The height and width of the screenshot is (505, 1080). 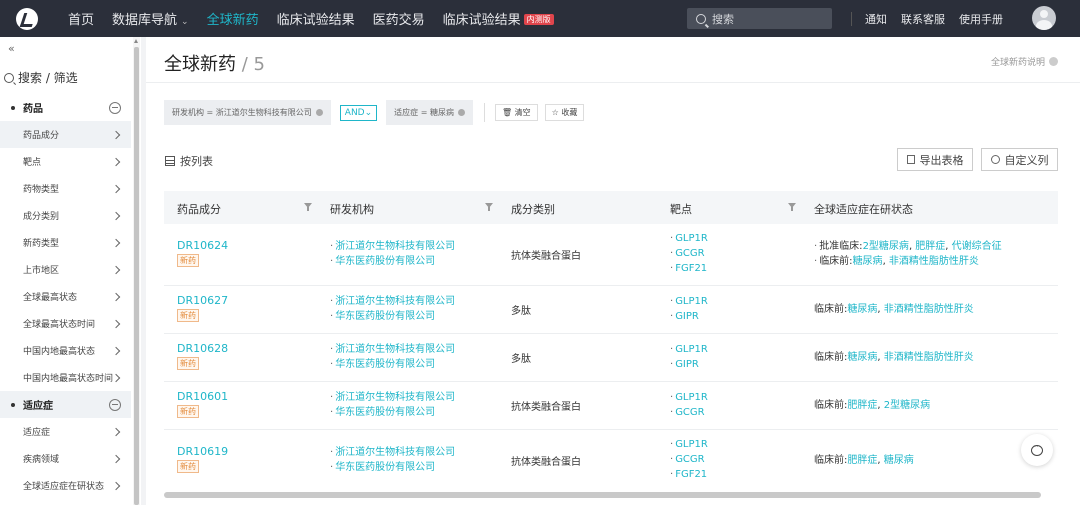 I want to click on collapse-sidebar-icon: «, so click(x=11, y=48).